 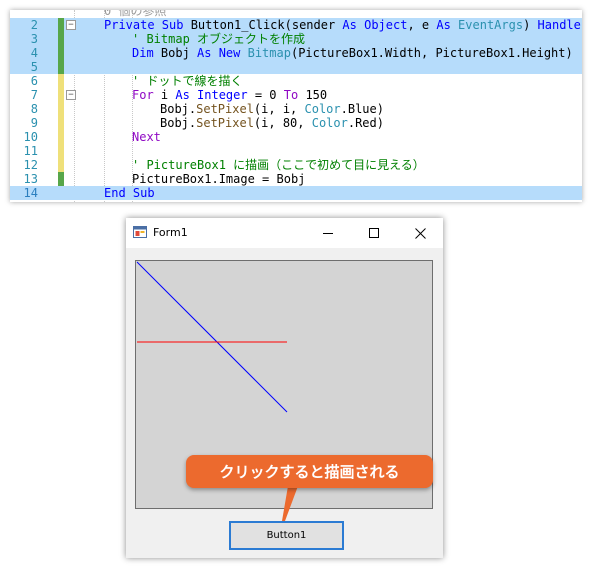 What do you see at coordinates (296, 14) in the screenshot?
I see `code-line-references: 0 個の参照` at bounding box center [296, 14].